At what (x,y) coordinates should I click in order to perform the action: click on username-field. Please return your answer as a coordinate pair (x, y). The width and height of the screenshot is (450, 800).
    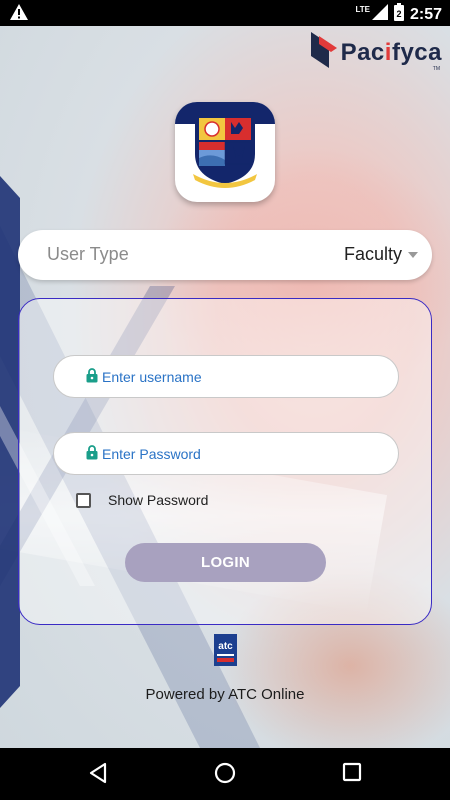
    Looking at the image, I should click on (226, 376).